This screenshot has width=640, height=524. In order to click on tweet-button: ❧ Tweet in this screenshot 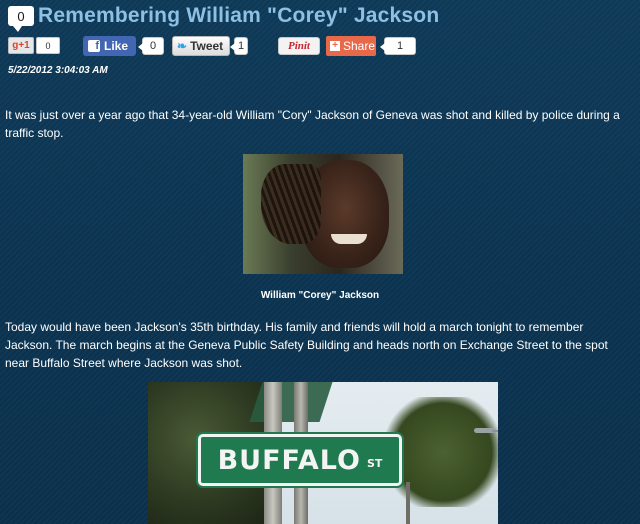, I will do `click(201, 46)`.